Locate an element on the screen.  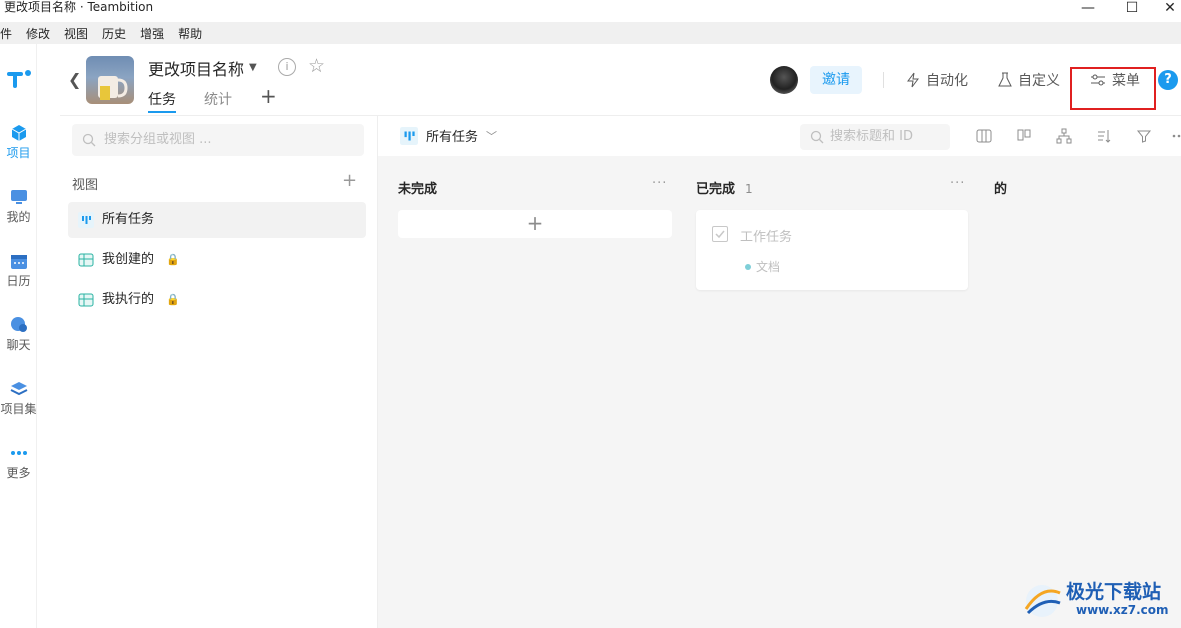
card-layout-icon is located at coordinates (1024, 136).